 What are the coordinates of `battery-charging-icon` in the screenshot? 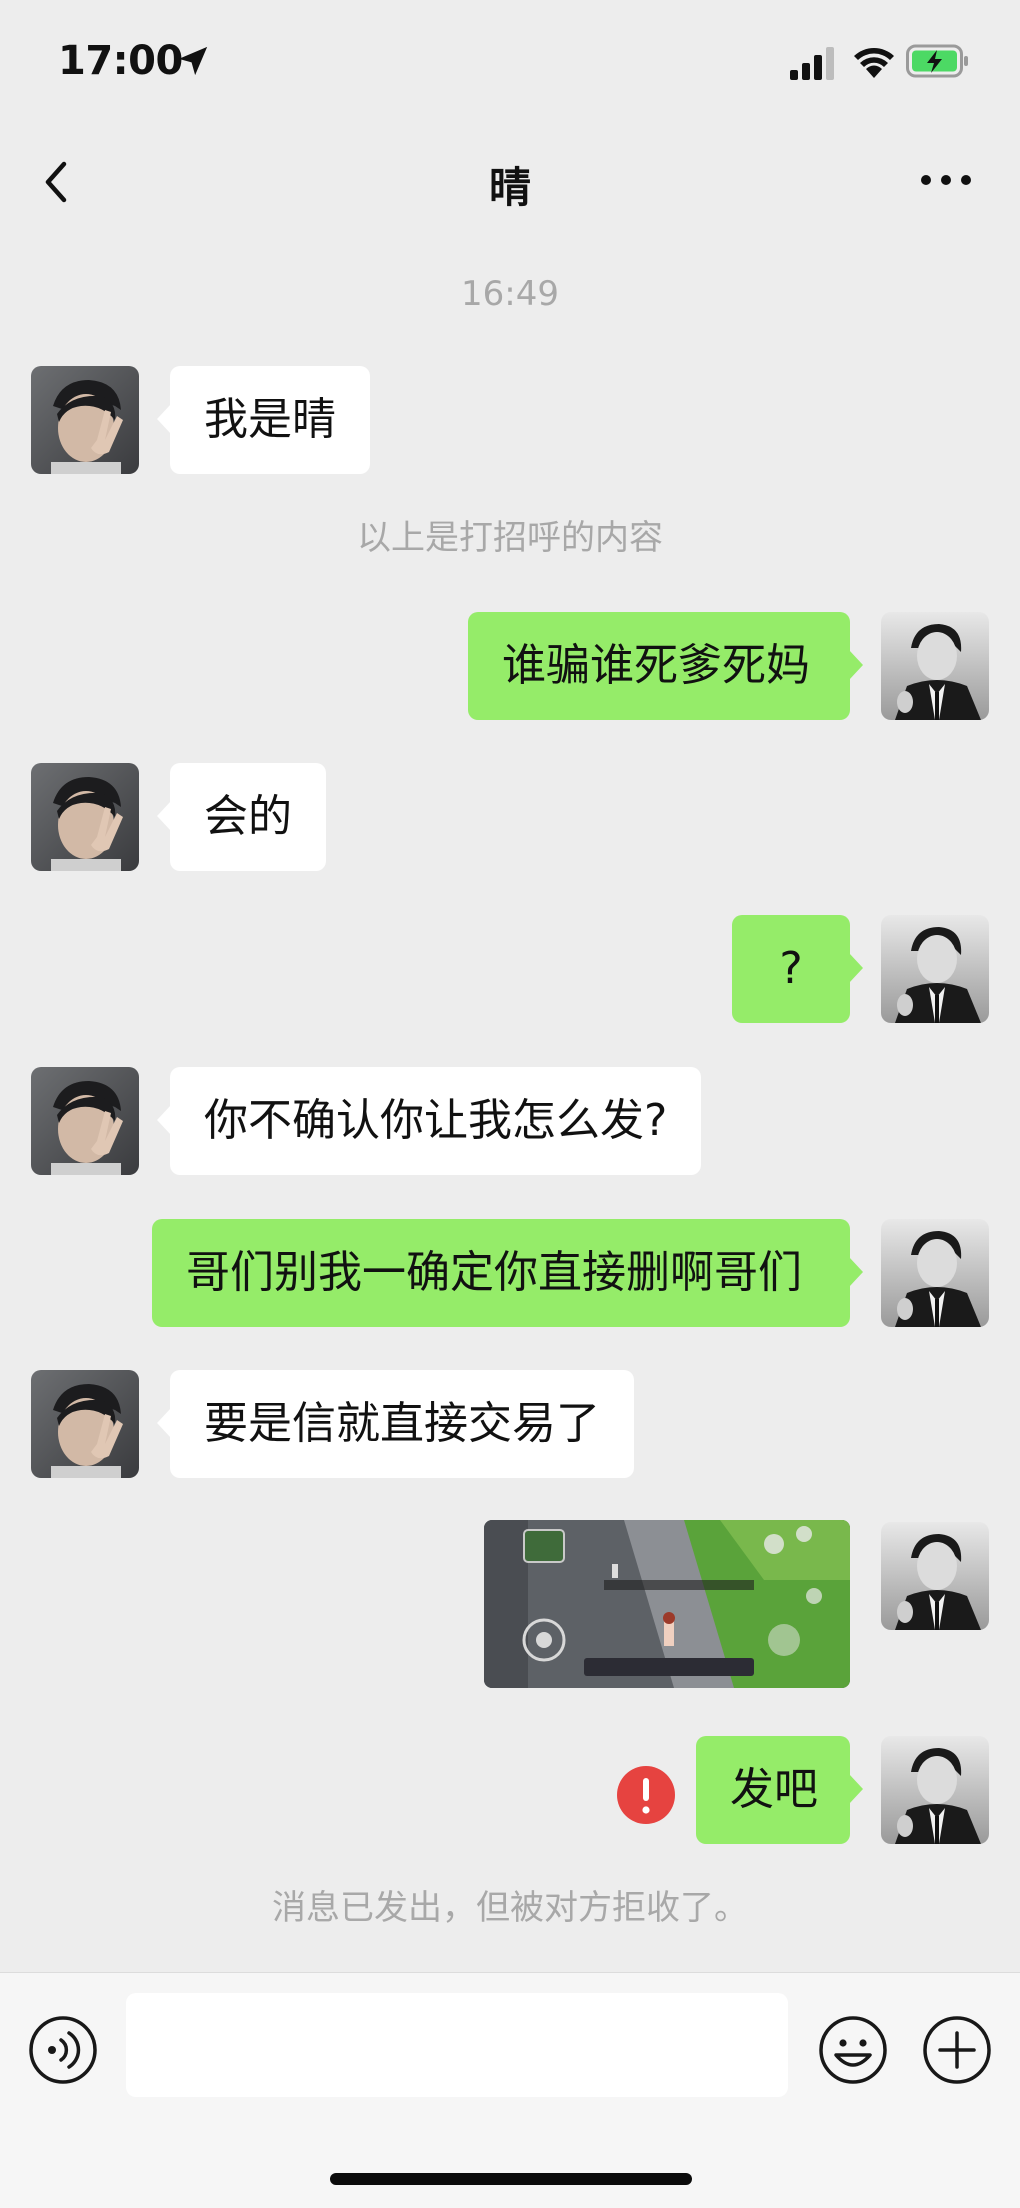 It's located at (937, 61).